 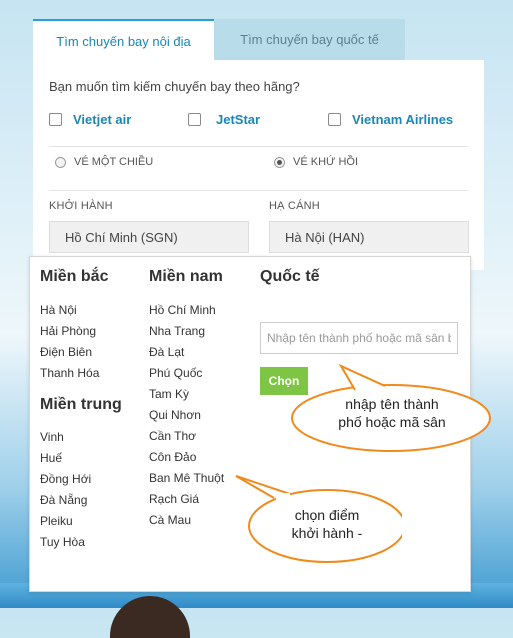 What do you see at coordinates (60, 162) in the screenshot?
I see `radio-button` at bounding box center [60, 162].